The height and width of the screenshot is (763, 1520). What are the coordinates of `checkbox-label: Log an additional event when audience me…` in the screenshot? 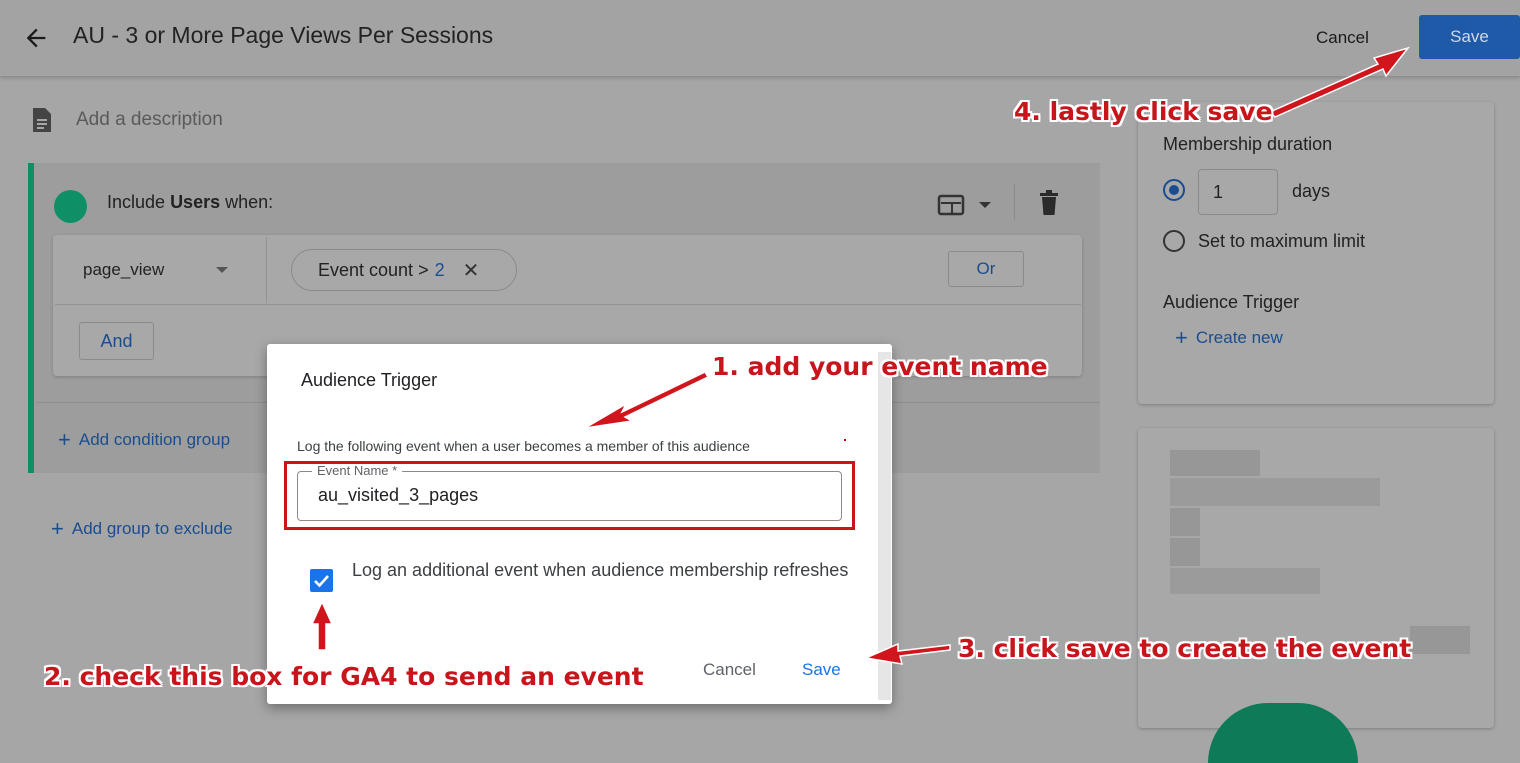 It's located at (600, 570).